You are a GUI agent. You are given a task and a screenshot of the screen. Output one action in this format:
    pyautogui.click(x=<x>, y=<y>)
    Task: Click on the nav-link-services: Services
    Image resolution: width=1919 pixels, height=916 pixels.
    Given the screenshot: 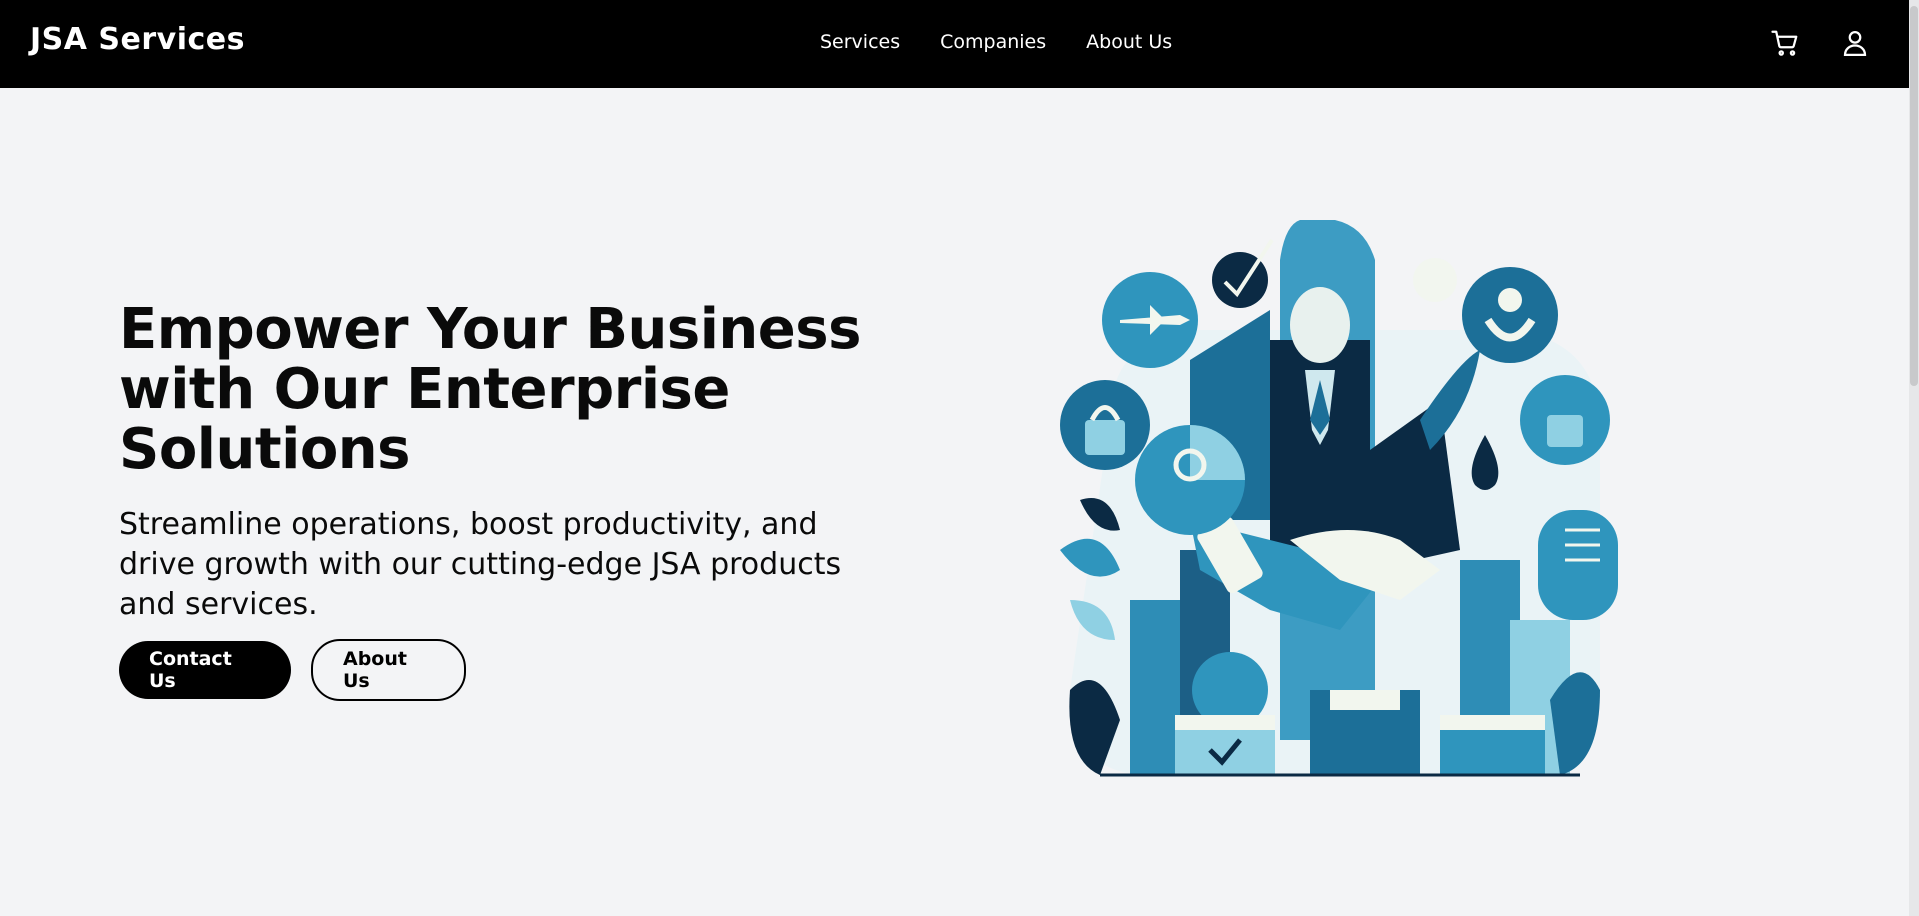 What is the action you would take?
    pyautogui.click(x=860, y=42)
    